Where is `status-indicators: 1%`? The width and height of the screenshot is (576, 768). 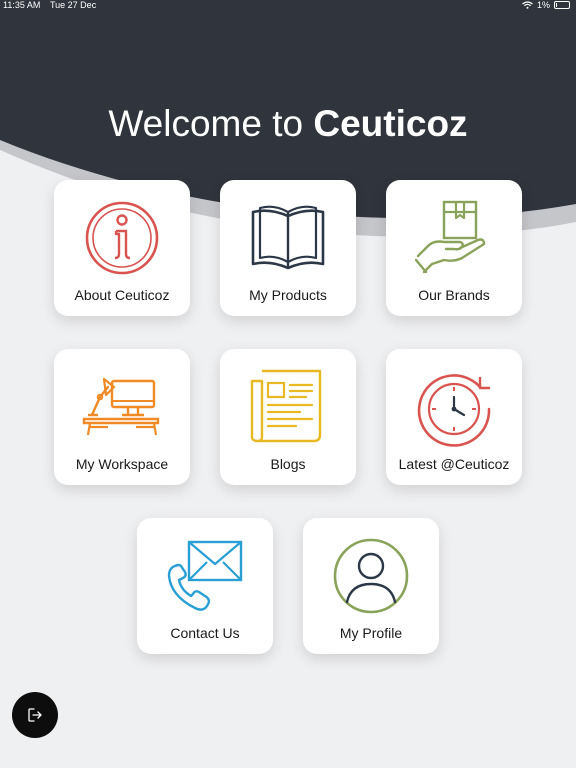 status-indicators: 1% is located at coordinates (546, 5).